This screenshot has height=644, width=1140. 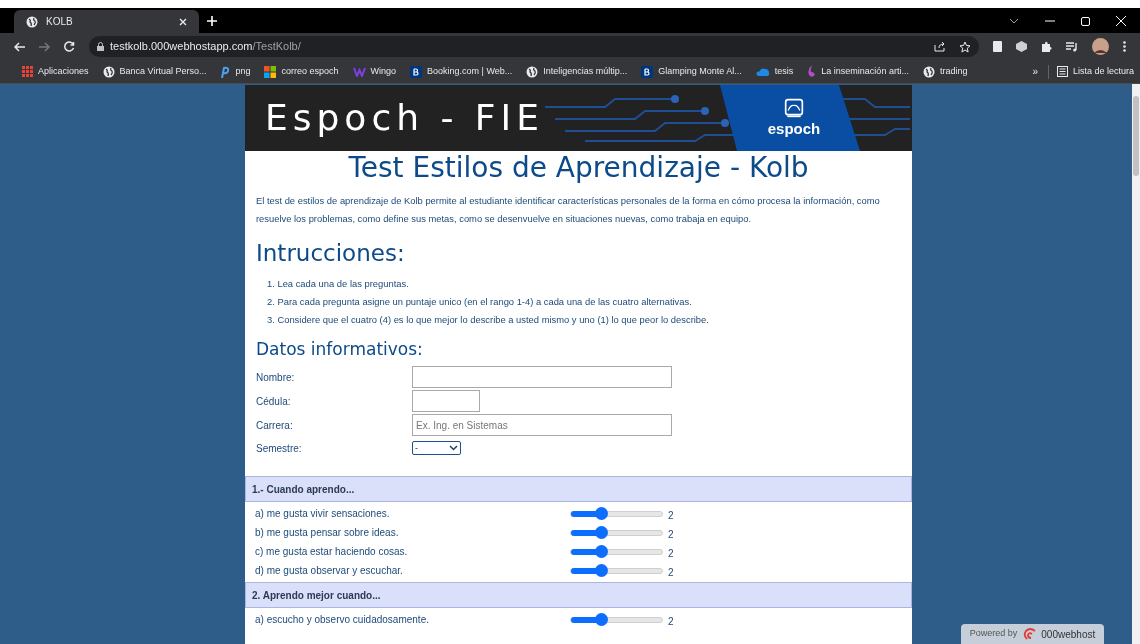 I want to click on list-icon, so click(x=1062, y=71).